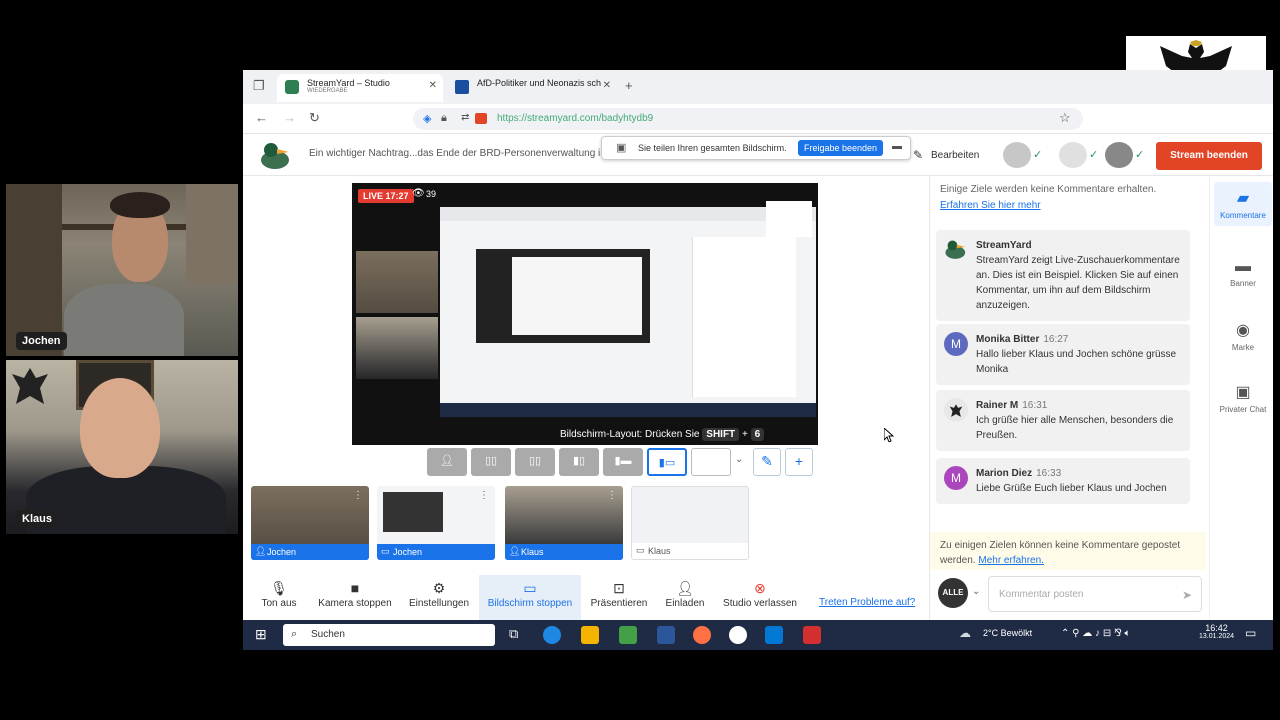 The width and height of the screenshot is (1280, 720). What do you see at coordinates (447, 462) in the screenshot?
I see `layout-solo-button: 👤︎` at bounding box center [447, 462].